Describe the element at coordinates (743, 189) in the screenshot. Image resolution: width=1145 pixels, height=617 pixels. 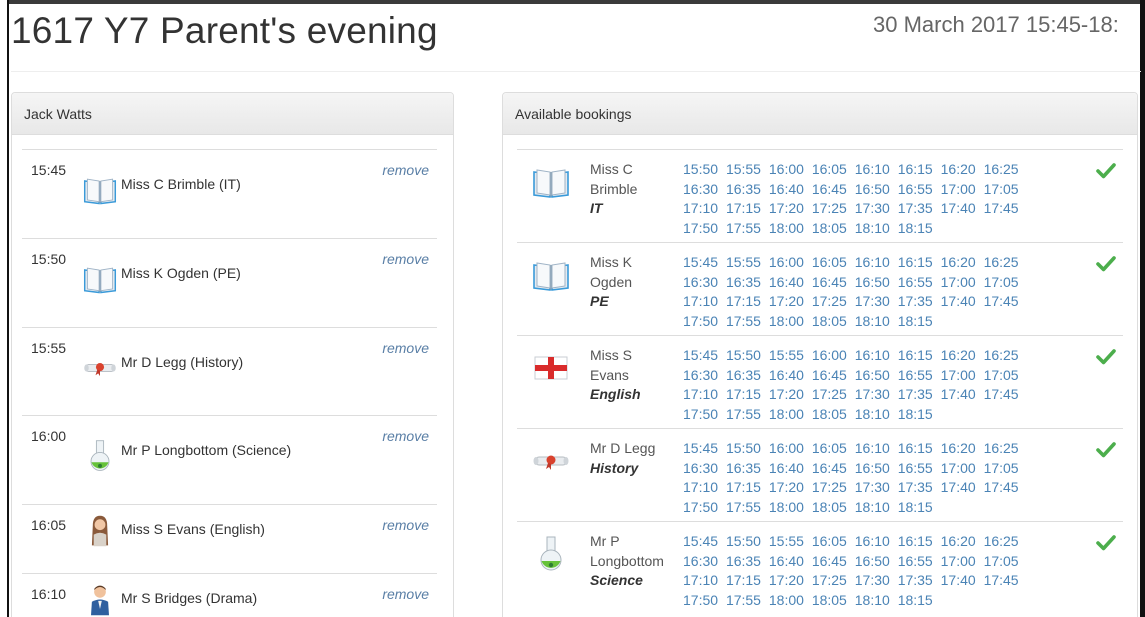
I see `time-slot-link: 16:35` at that location.